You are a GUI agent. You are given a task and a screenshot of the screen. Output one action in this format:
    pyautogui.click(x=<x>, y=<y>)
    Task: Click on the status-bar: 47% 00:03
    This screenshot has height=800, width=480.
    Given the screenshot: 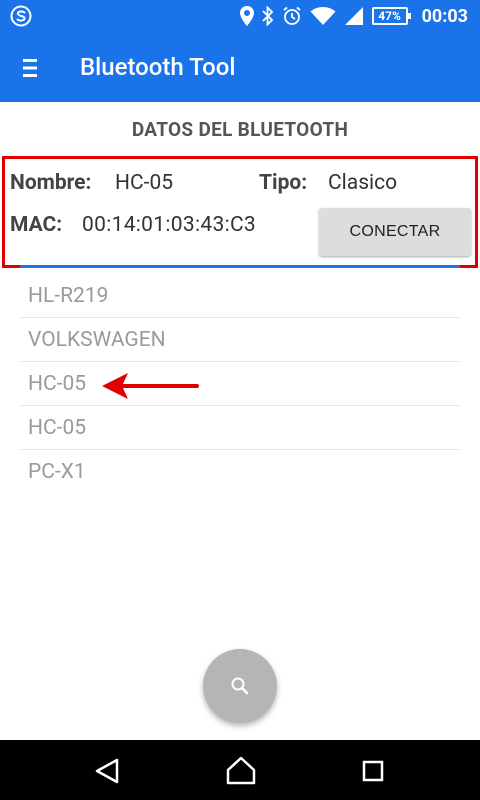 What is the action you would take?
    pyautogui.click(x=240, y=16)
    